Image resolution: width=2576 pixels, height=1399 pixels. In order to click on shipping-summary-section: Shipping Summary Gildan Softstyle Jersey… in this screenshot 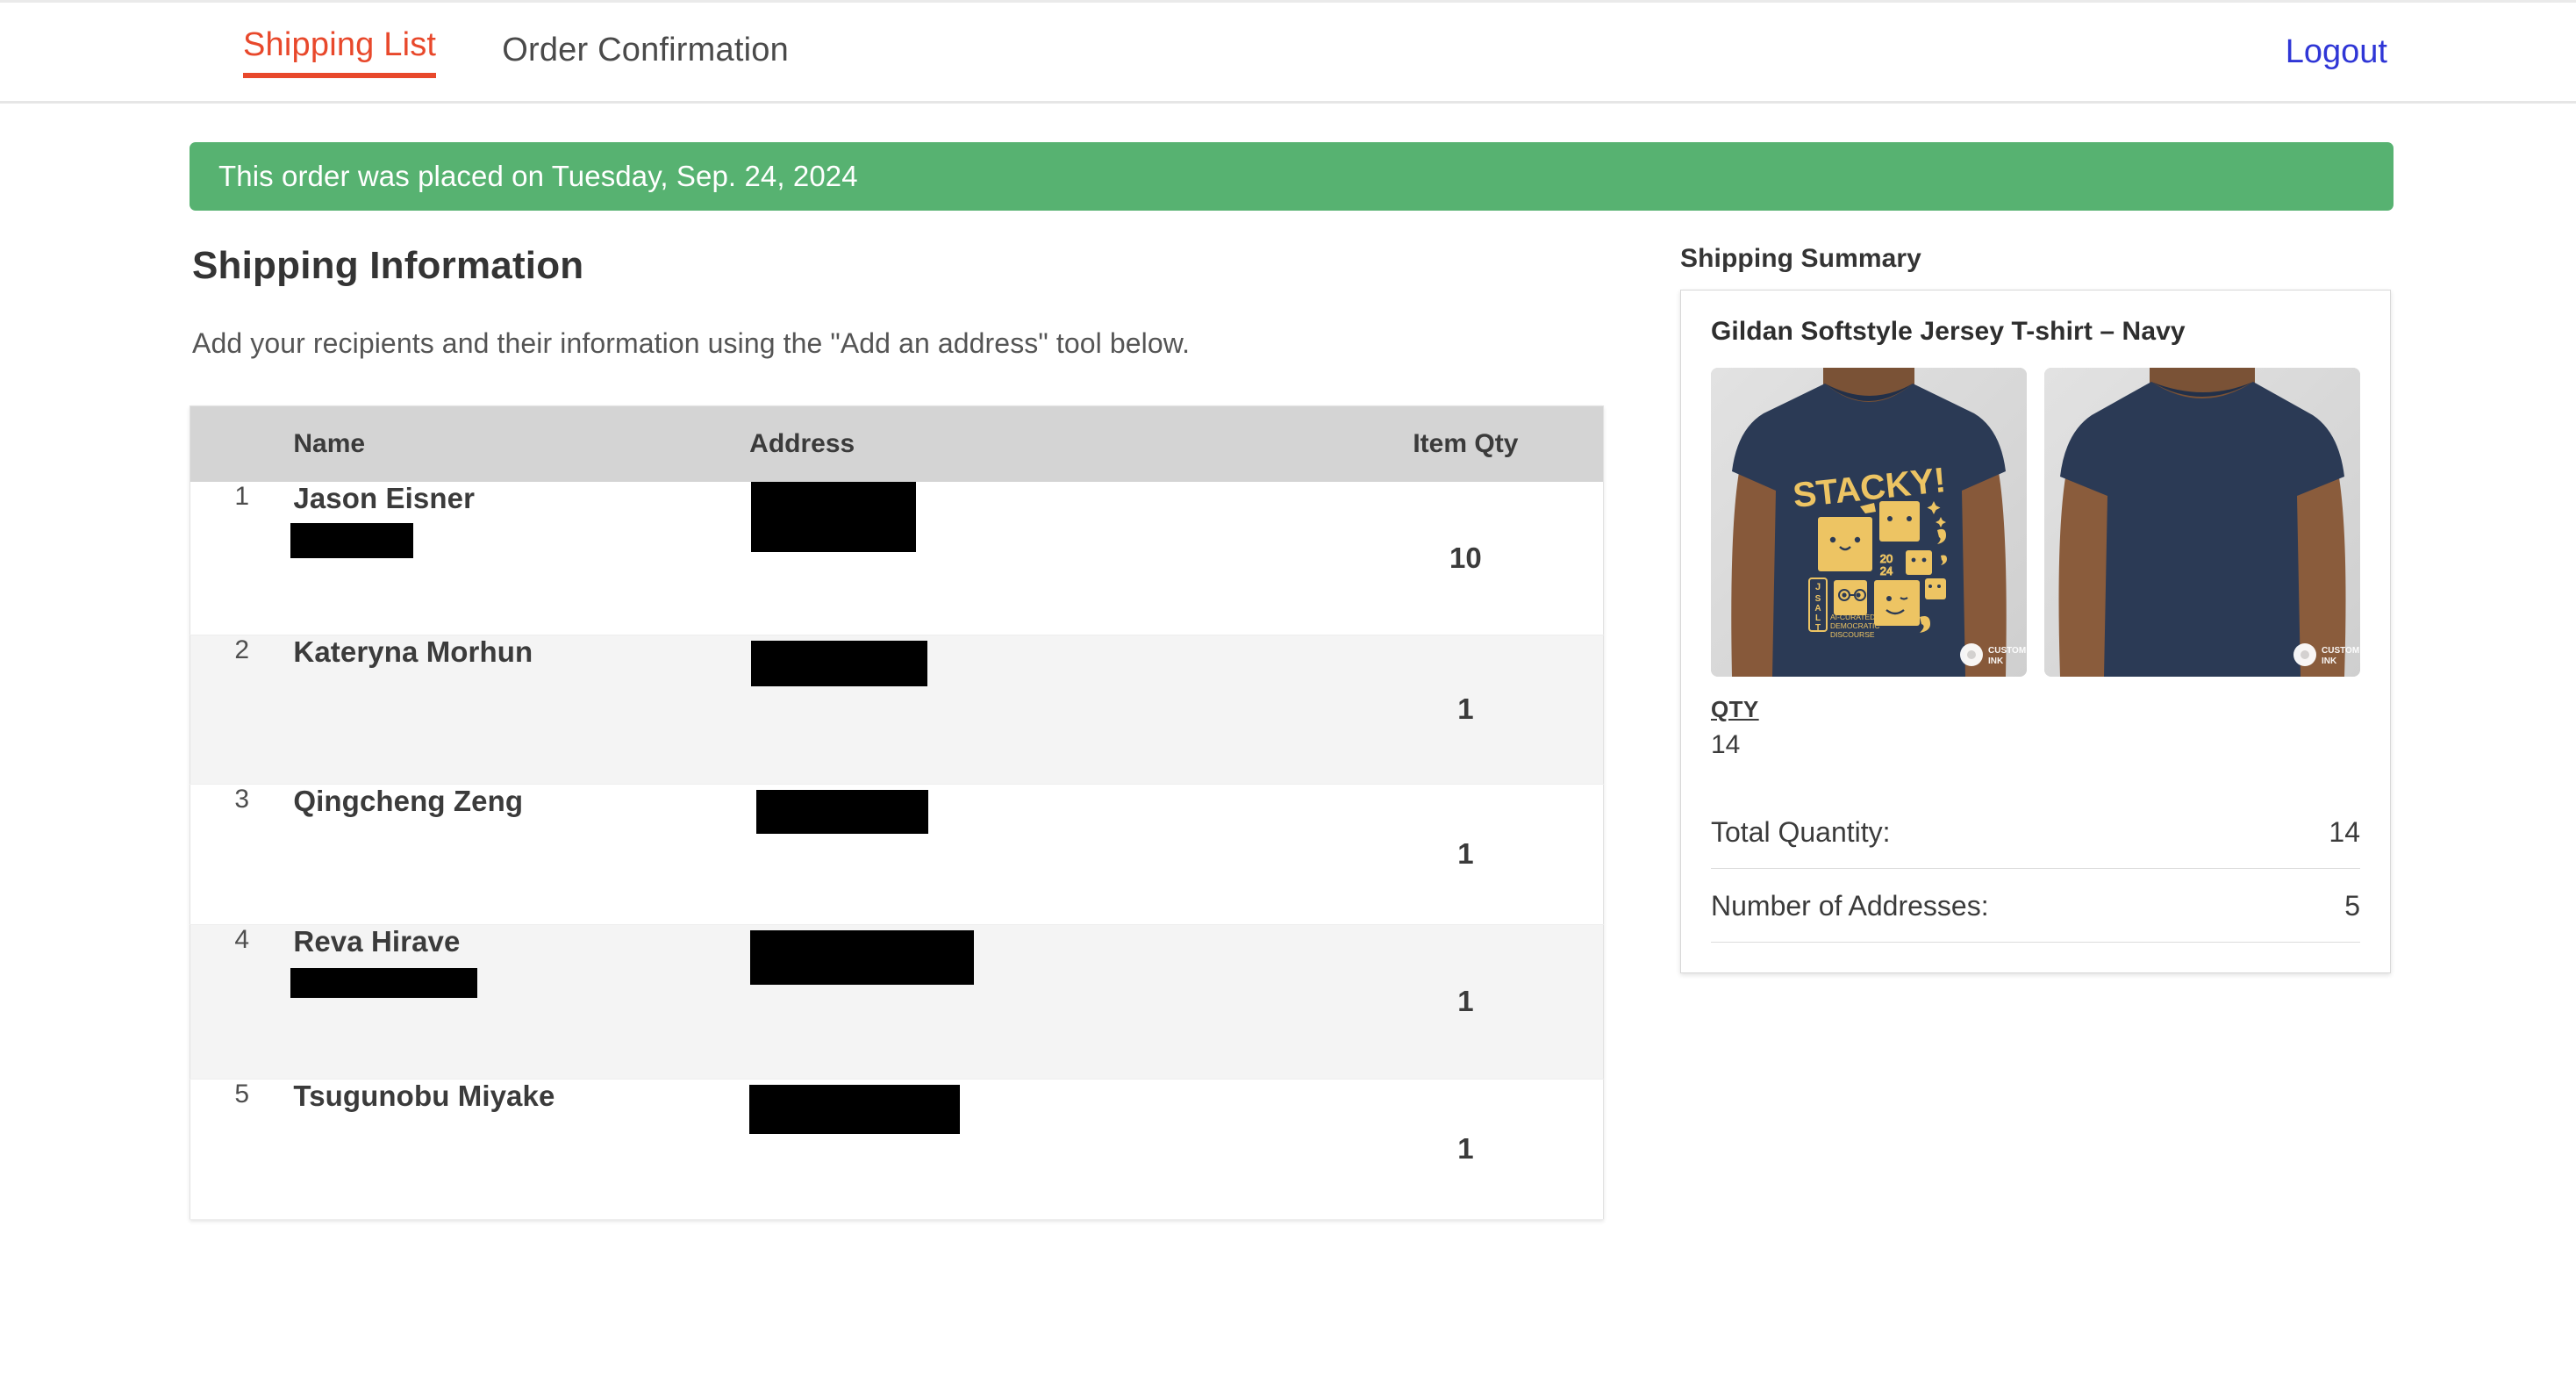, I will do `click(2035, 608)`.